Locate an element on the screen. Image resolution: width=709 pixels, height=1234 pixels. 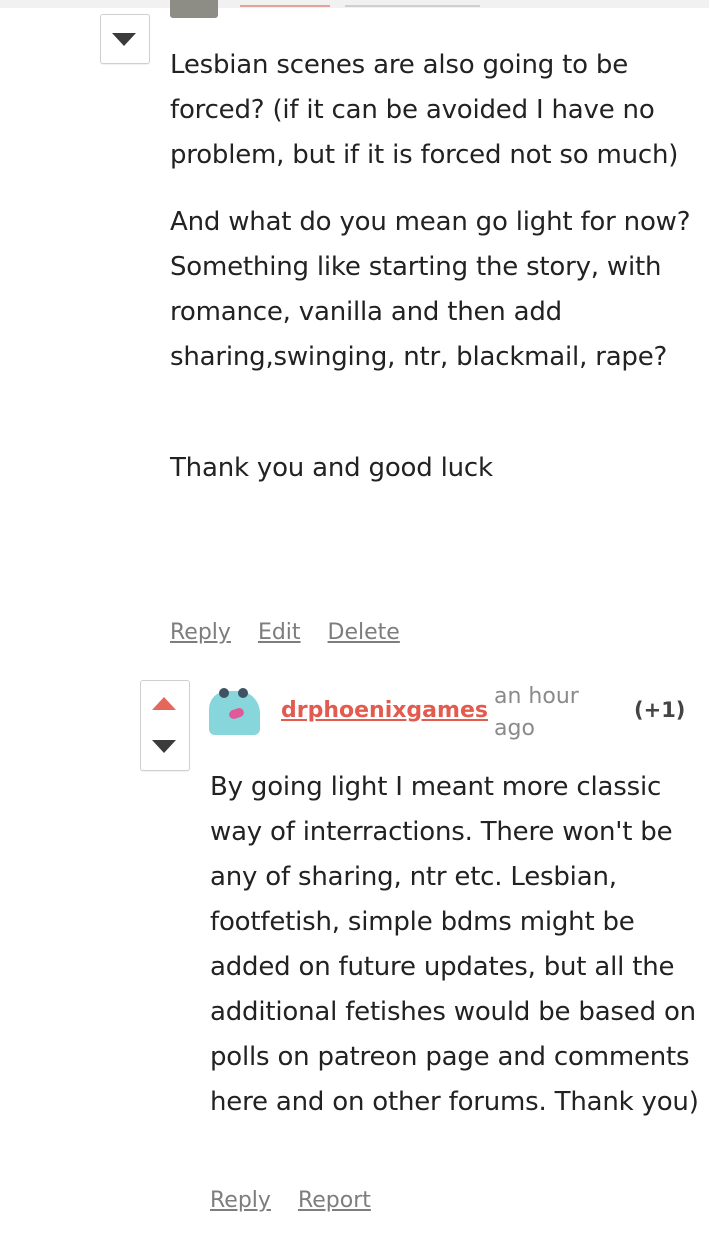
timestamp: an hour ago is located at coordinates (536, 712).